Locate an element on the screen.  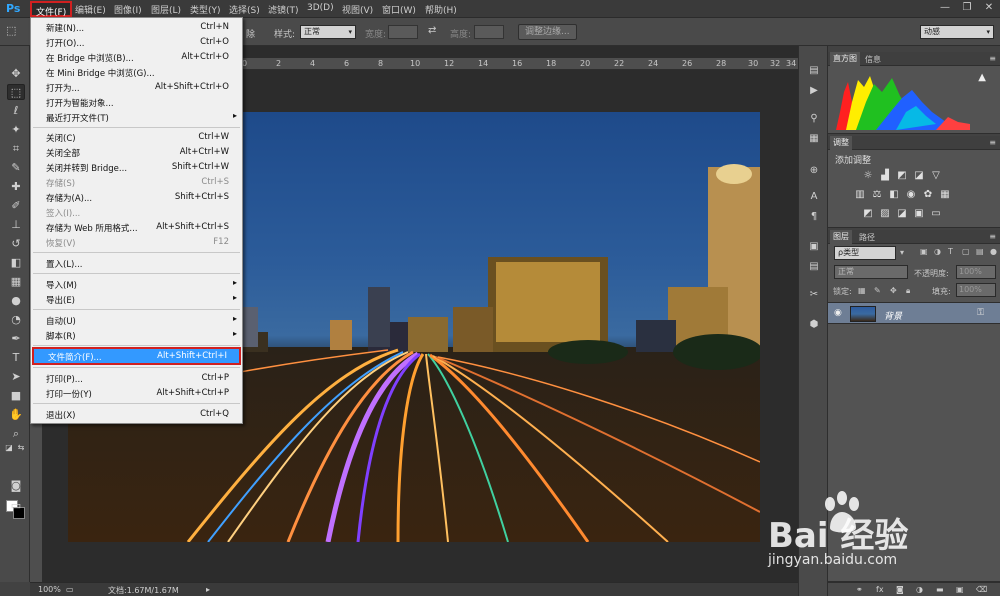
filter-smart-icon: ▤ is located at coordinates (980, 251).